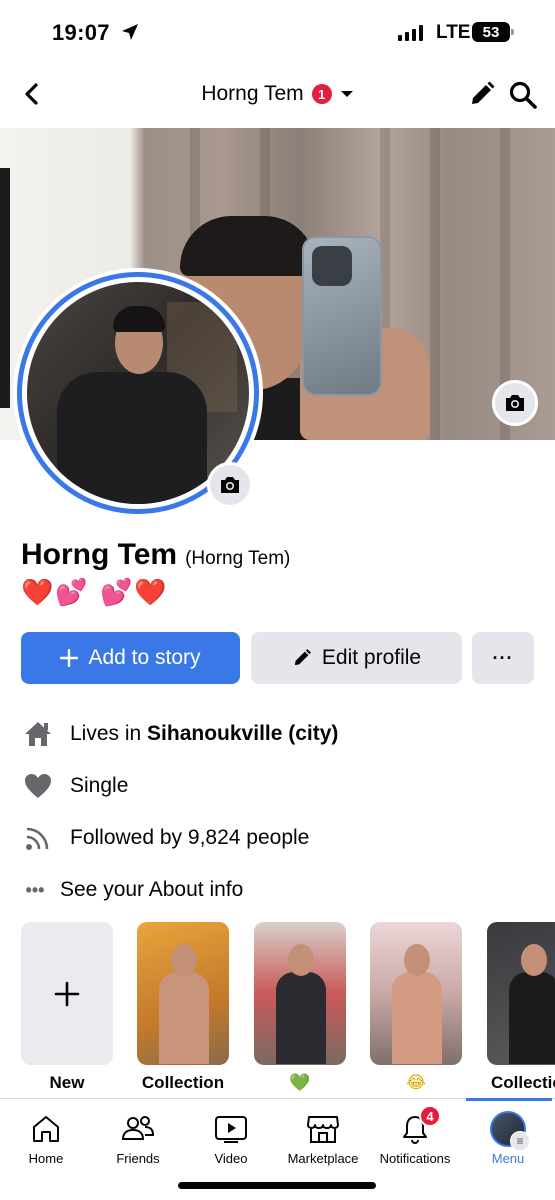  Describe the element at coordinates (323, 1129) in the screenshot. I see `marketplace-icon` at that location.